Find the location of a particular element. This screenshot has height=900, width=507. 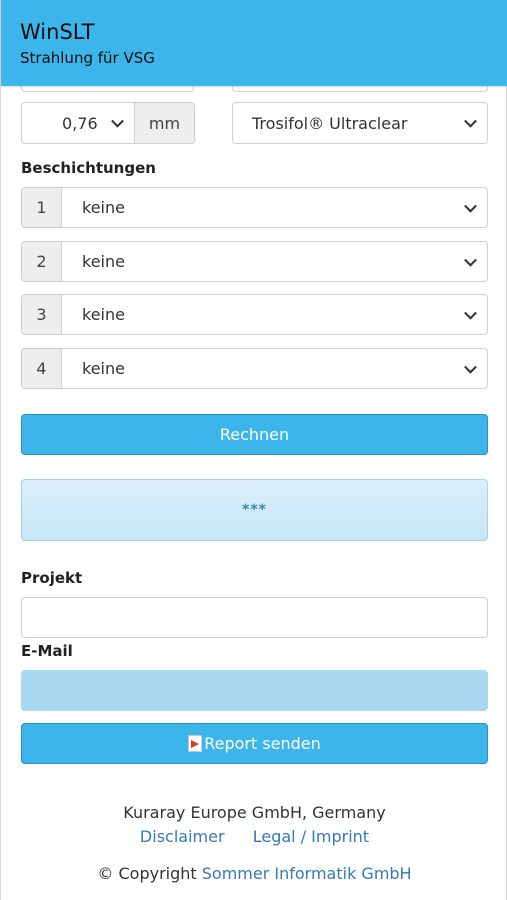

footer-company: Kuraray Europe GmbH, Germany is located at coordinates (254, 812).